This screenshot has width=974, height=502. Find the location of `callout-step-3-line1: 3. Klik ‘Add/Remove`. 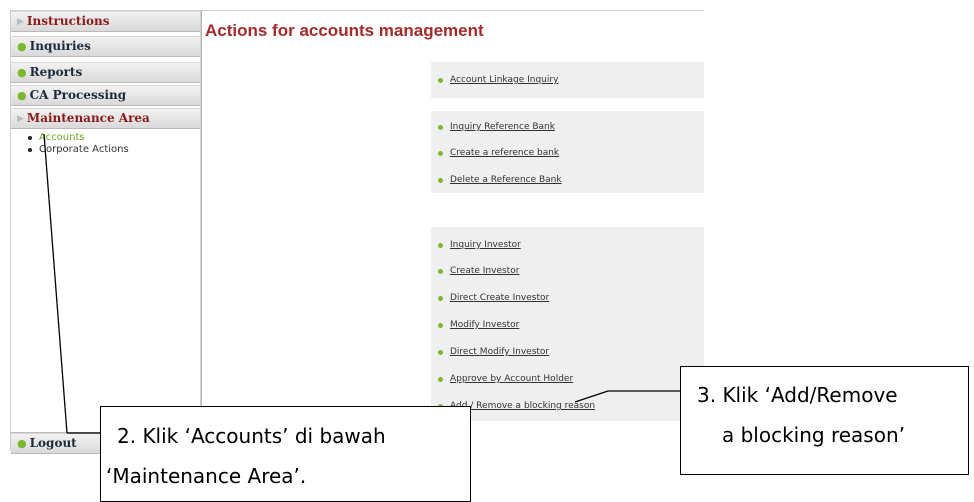

callout-step-3-line1: 3. Klik ‘Add/Remove is located at coordinates (797, 395).